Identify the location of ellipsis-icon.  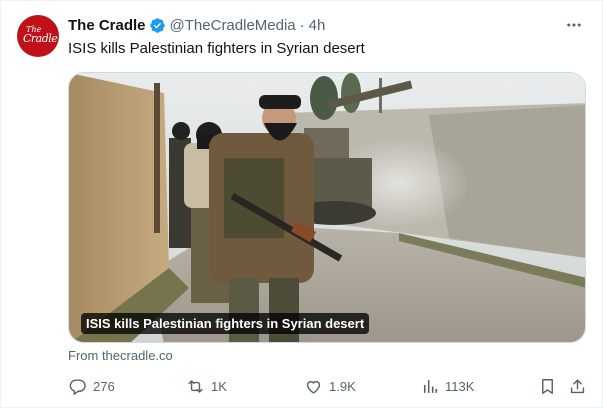
(574, 25).